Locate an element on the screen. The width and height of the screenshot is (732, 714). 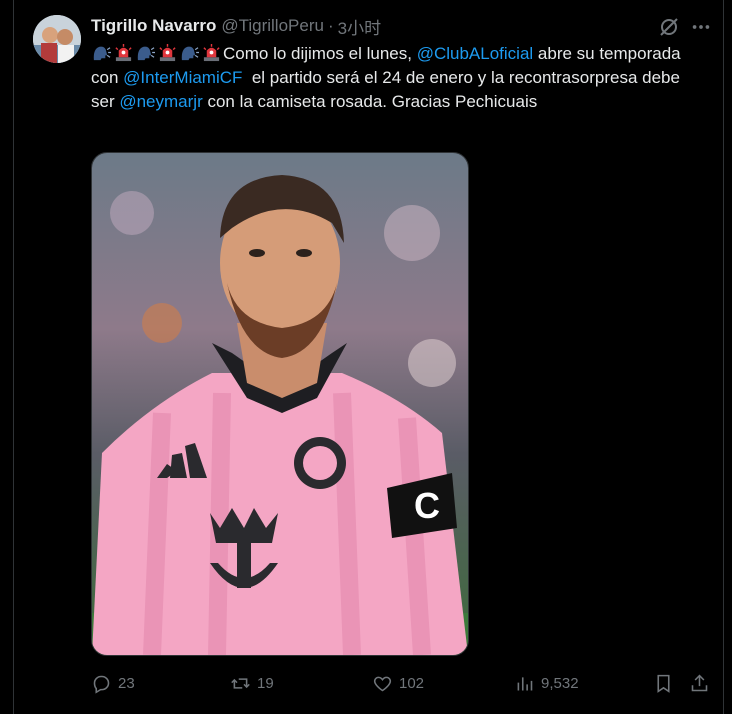
grok-icon is located at coordinates (669, 27).